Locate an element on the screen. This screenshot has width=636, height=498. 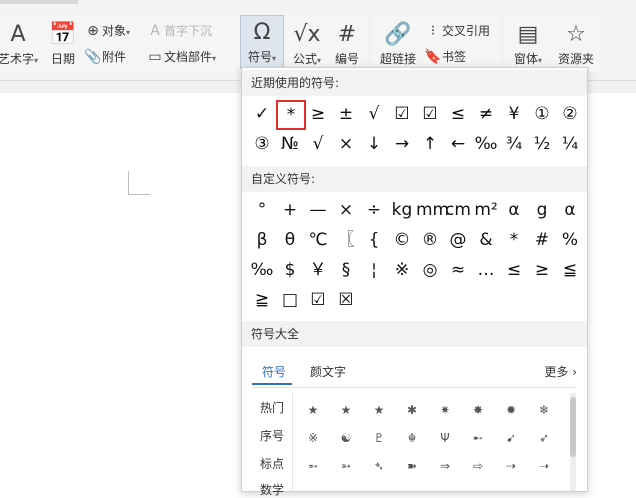
custom-symbol-cell: × is located at coordinates (346, 210).